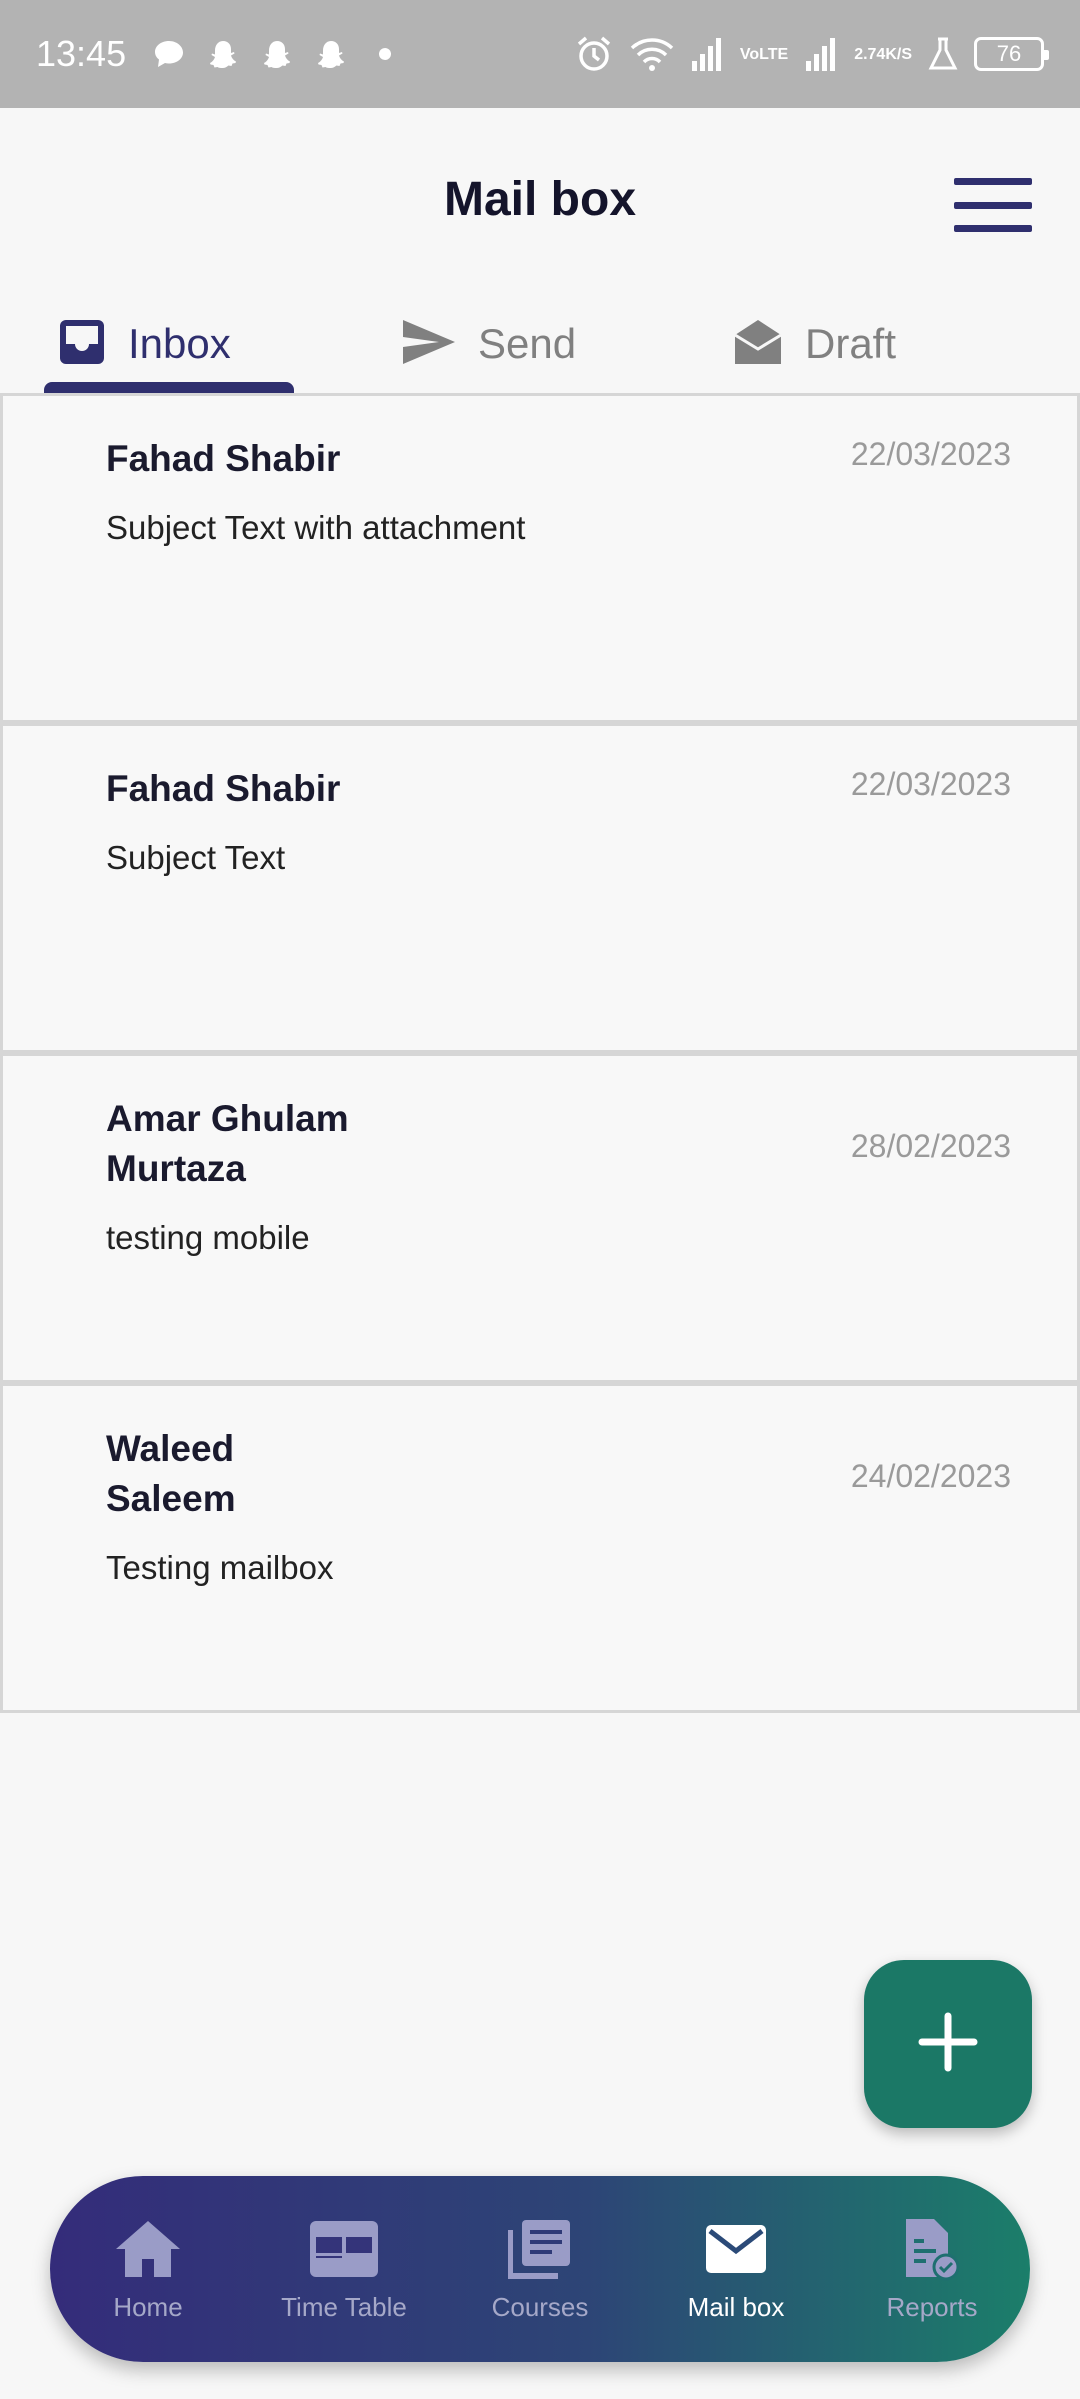 The height and width of the screenshot is (2399, 1080). What do you see at coordinates (540, 199) in the screenshot?
I see `page-title: Mail box` at bounding box center [540, 199].